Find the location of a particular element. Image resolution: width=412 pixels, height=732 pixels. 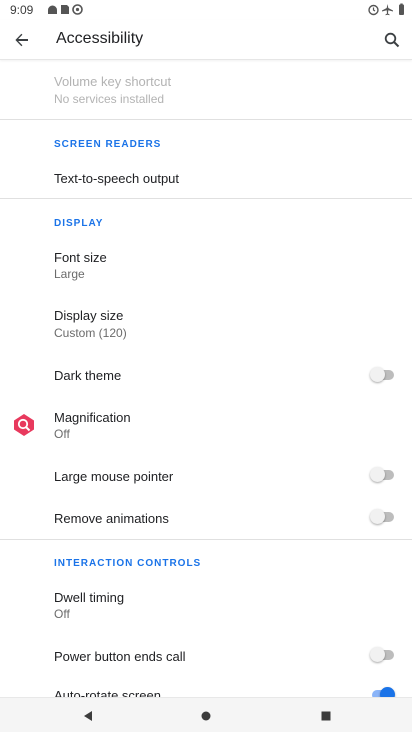

power-button-ends-call-toggle is located at coordinates (382, 654).